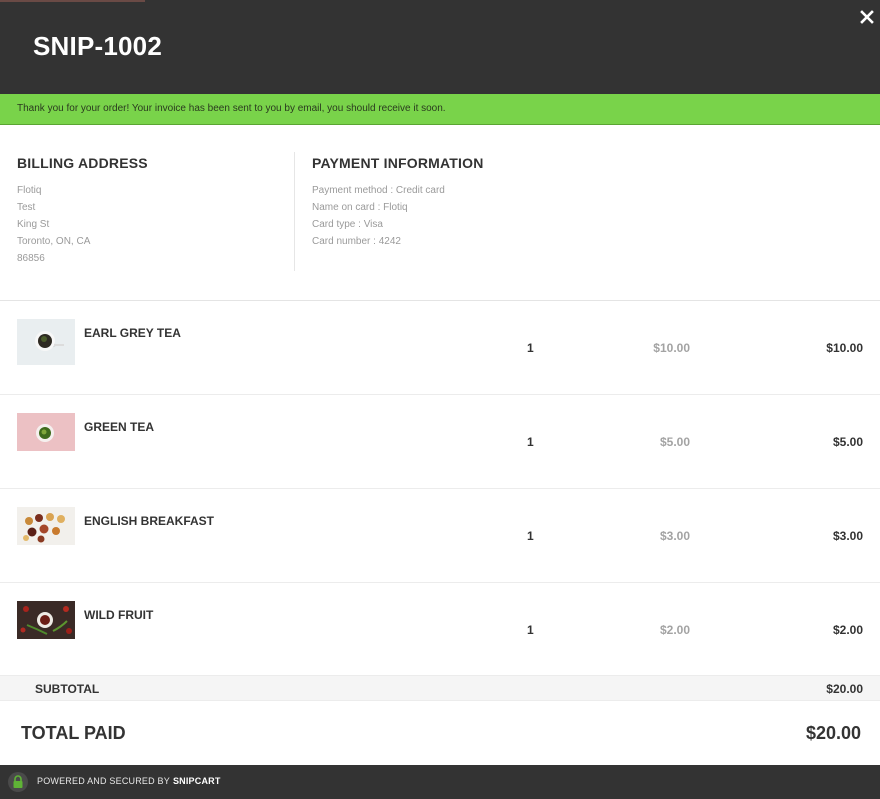 This screenshot has height=799, width=880. Describe the element at coordinates (54, 241) in the screenshot. I see `billing-line: Toronto, ON, CA` at that location.